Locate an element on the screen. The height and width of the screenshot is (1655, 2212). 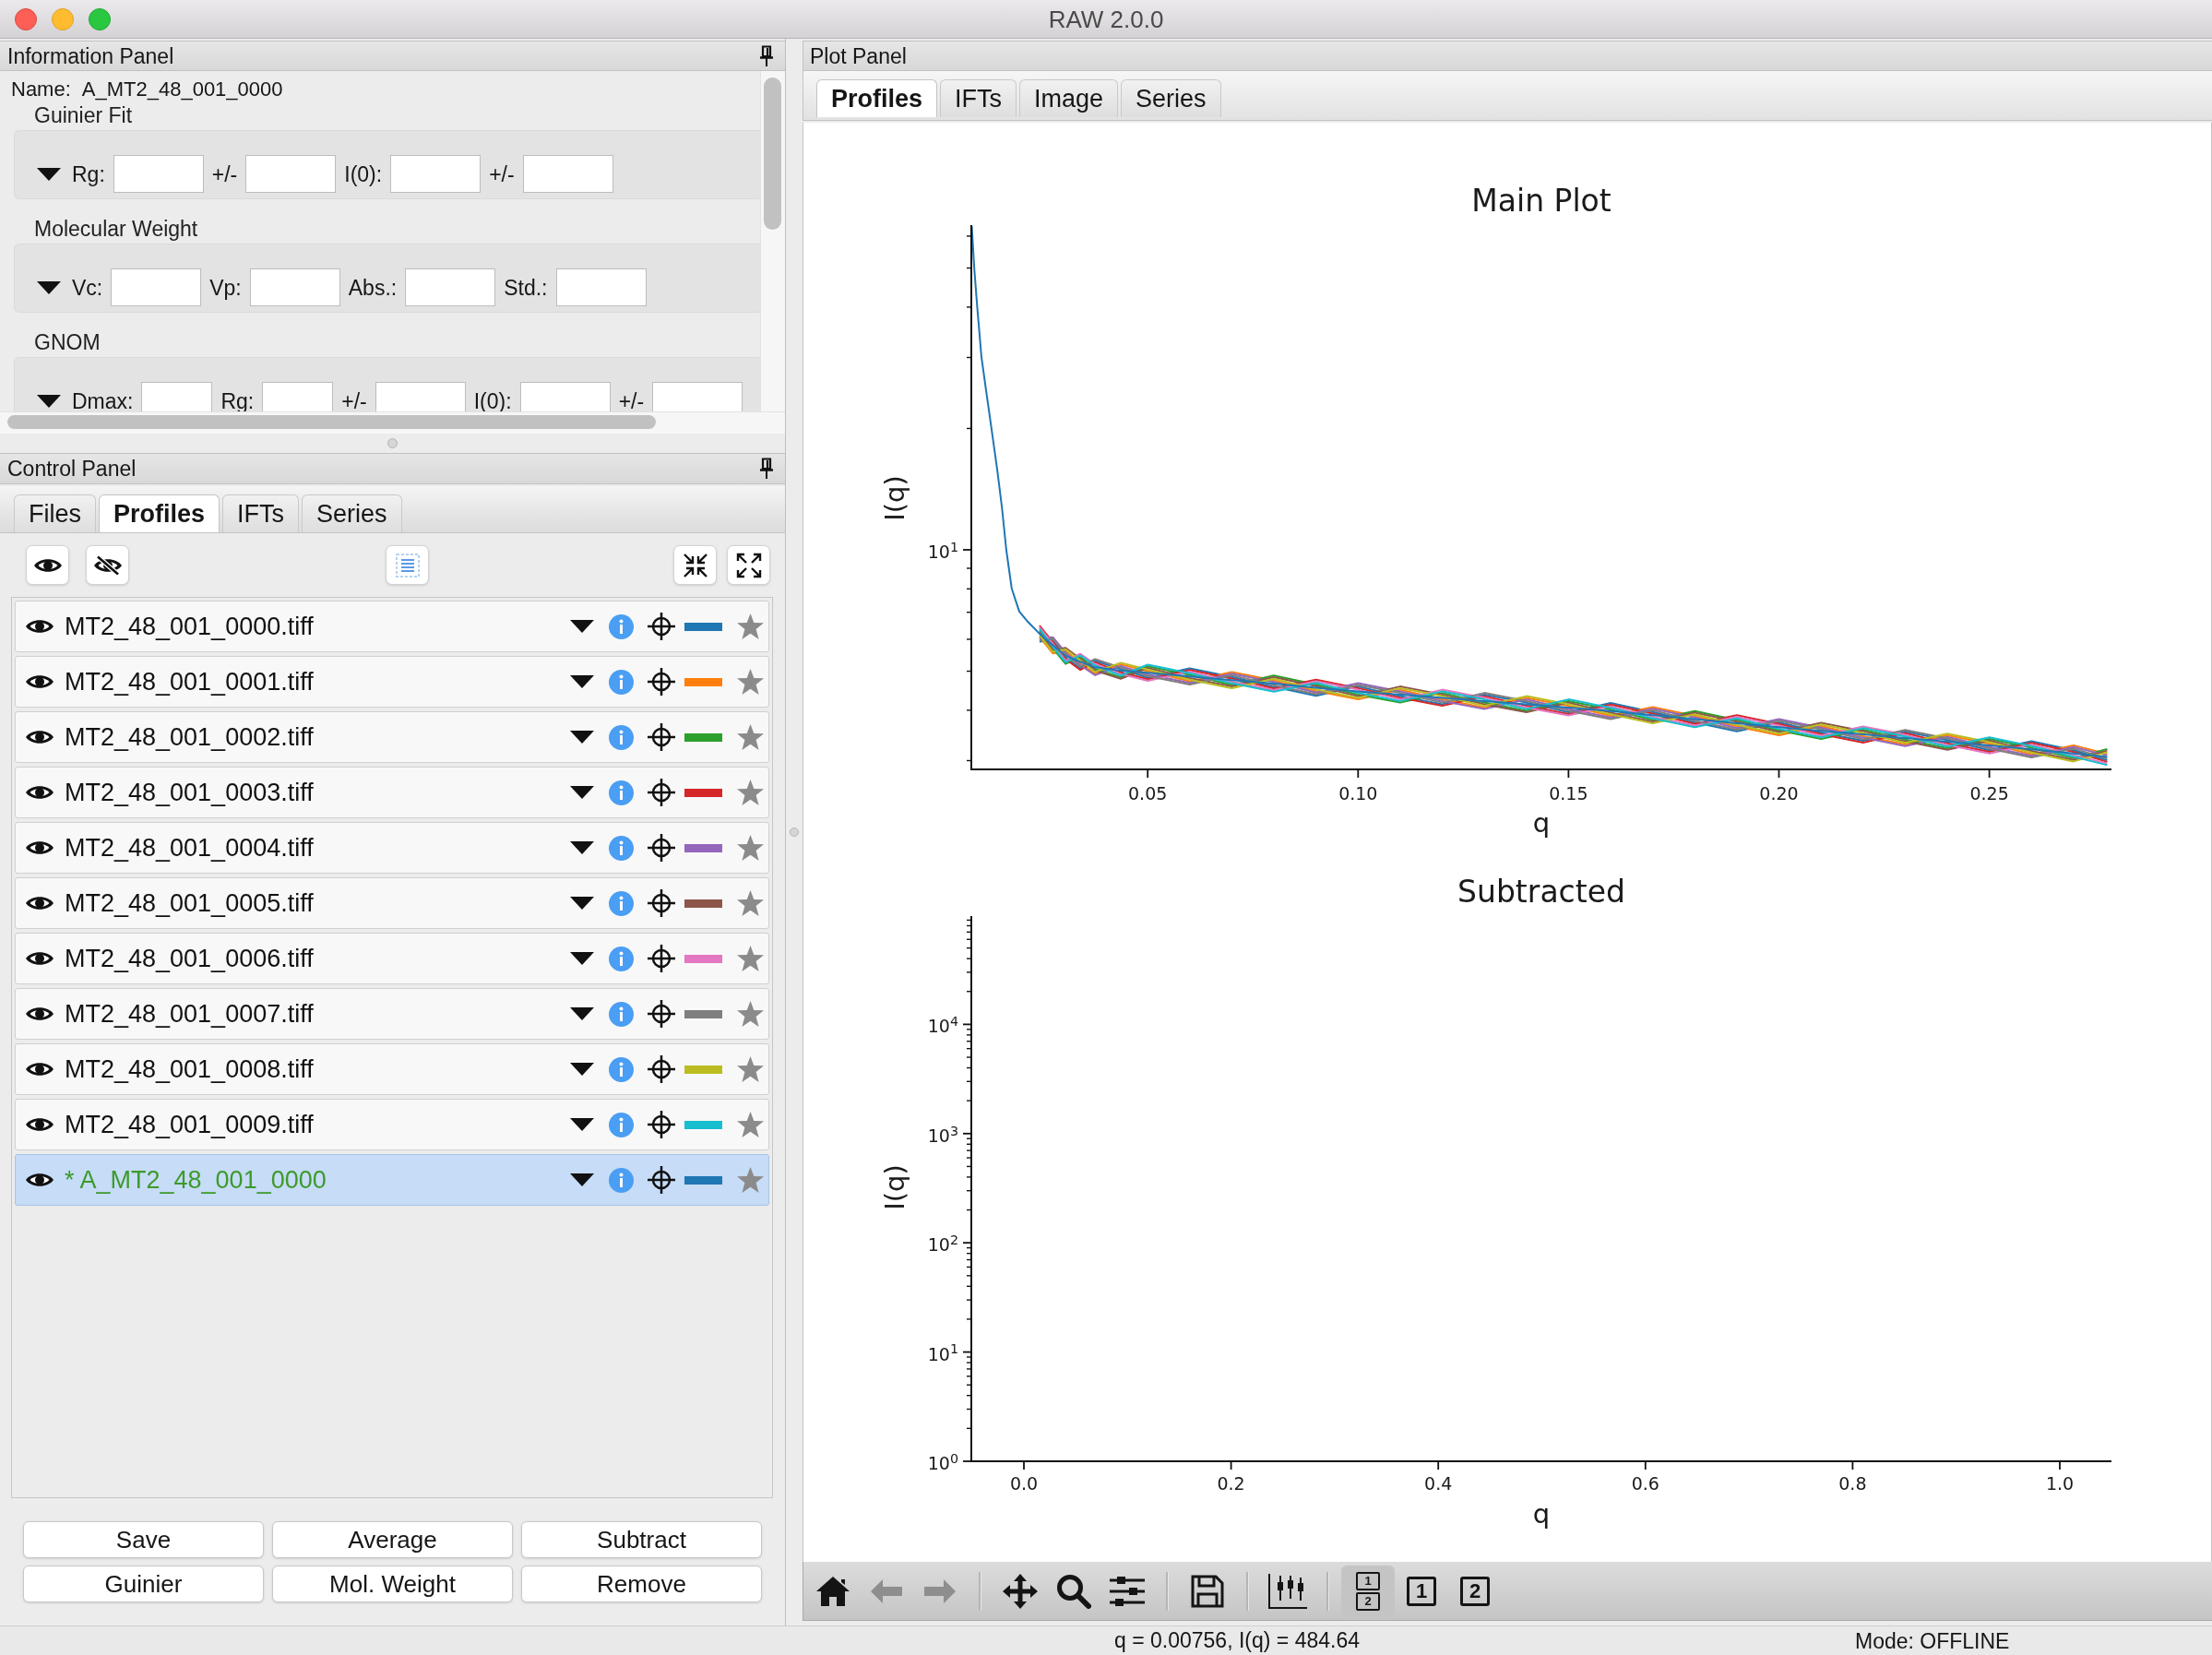
show-all-button is located at coordinates (48, 565).